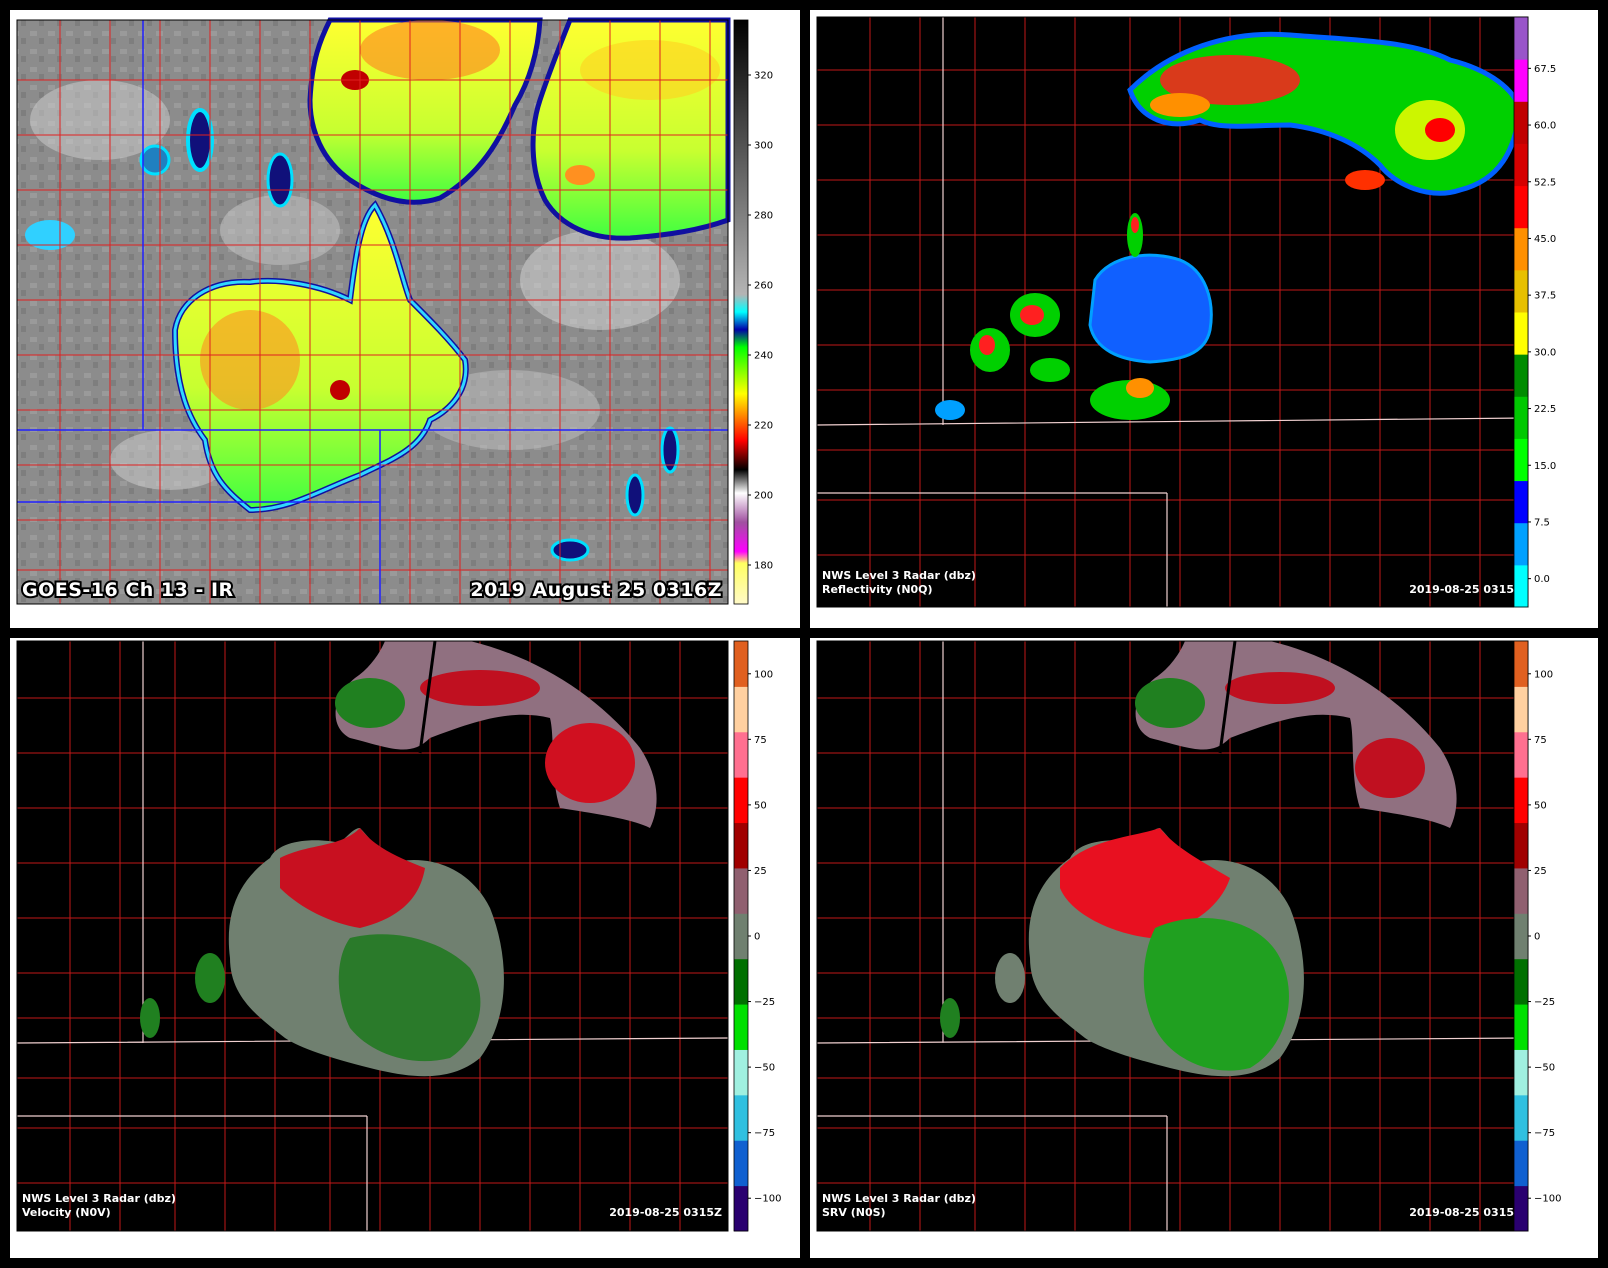  Describe the element at coordinates (877, 589) in the screenshot. I see `n0q-title-line2: Reflectivity (N0Q)` at that location.